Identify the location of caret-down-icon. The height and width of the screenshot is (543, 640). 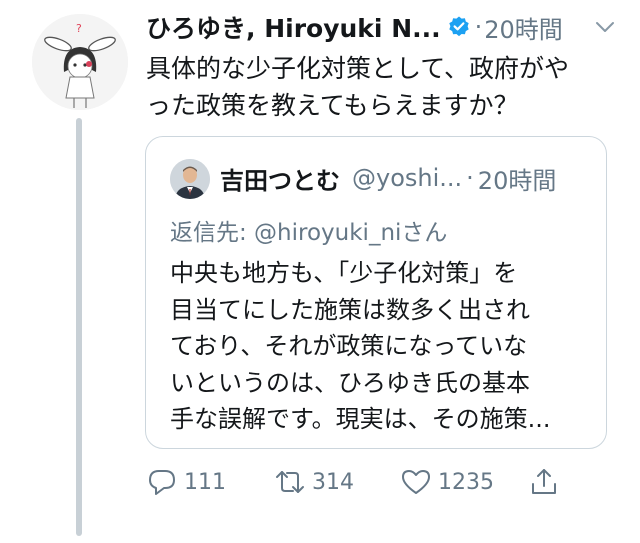
(605, 27).